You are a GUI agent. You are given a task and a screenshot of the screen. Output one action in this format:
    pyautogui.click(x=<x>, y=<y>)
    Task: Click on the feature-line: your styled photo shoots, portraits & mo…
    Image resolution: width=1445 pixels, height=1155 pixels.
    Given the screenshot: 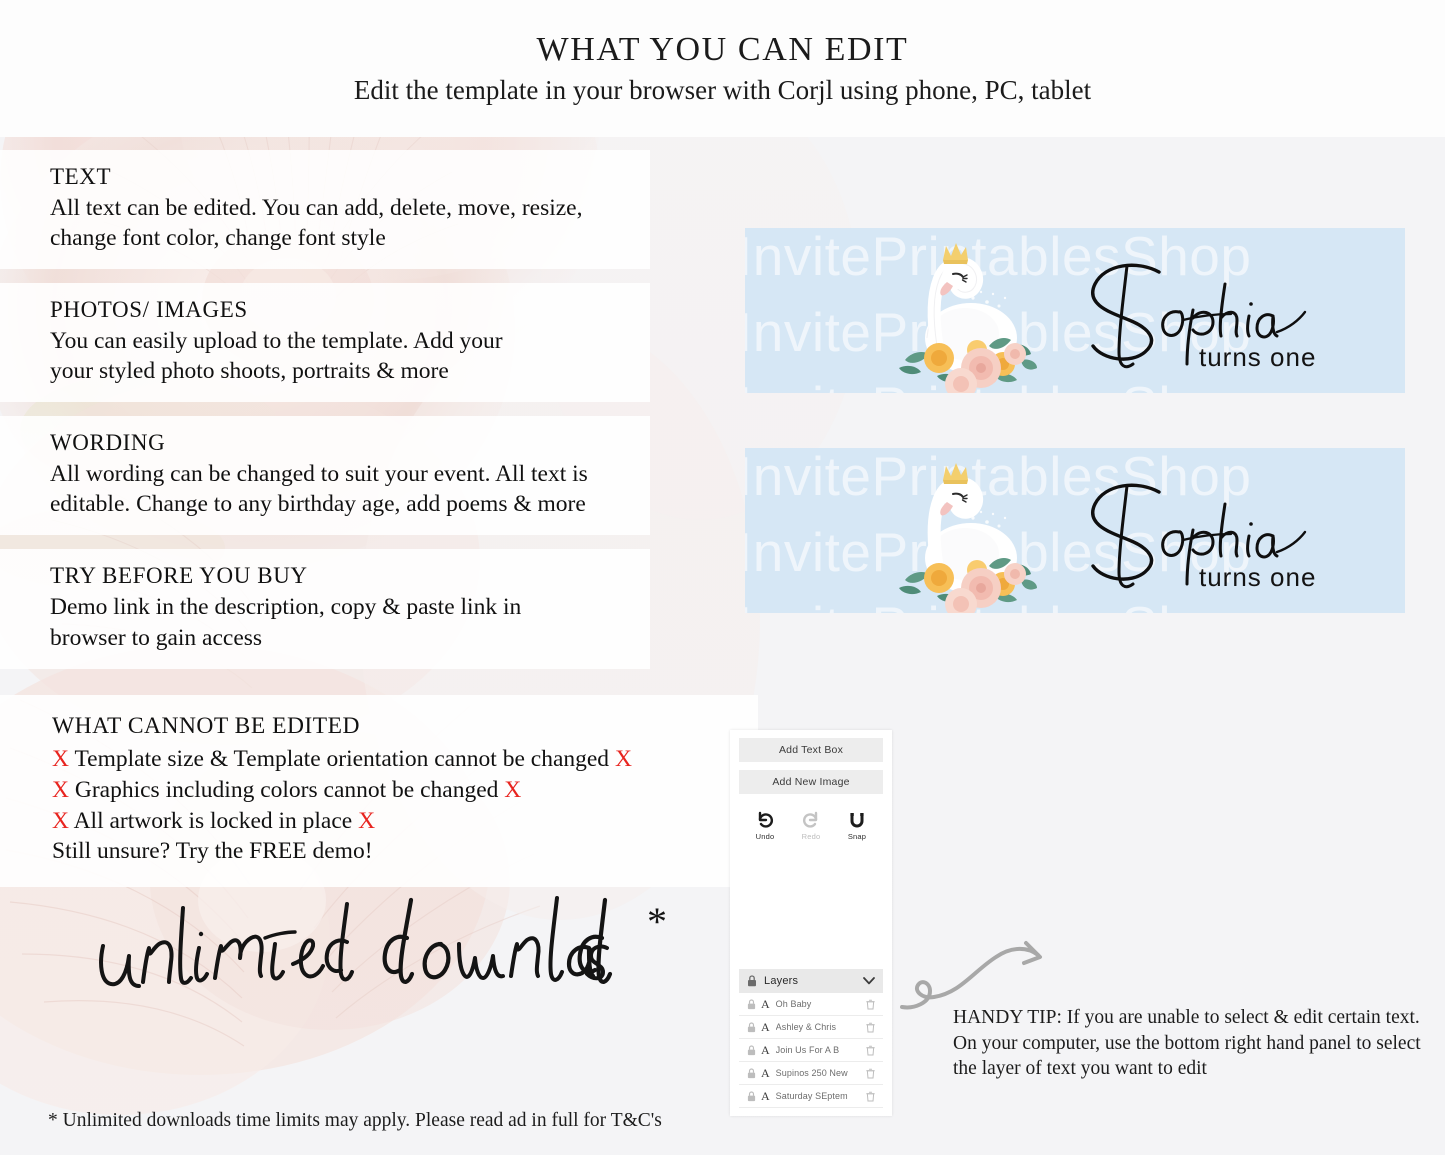 What is the action you would take?
    pyautogui.click(x=249, y=371)
    